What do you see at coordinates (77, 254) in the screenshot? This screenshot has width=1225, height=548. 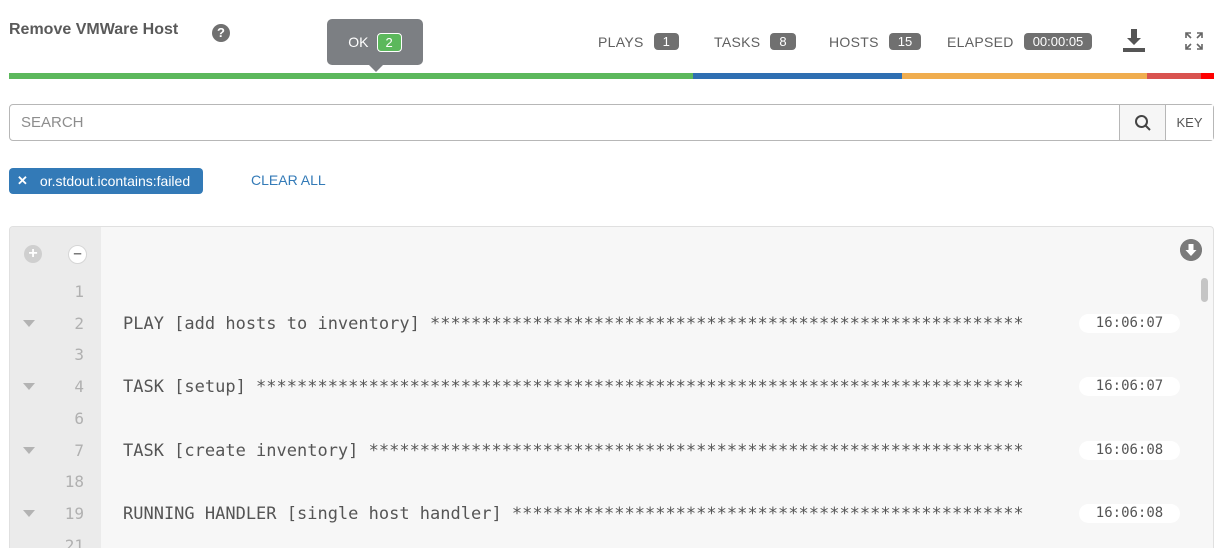 I see `minus-icon: –` at bounding box center [77, 254].